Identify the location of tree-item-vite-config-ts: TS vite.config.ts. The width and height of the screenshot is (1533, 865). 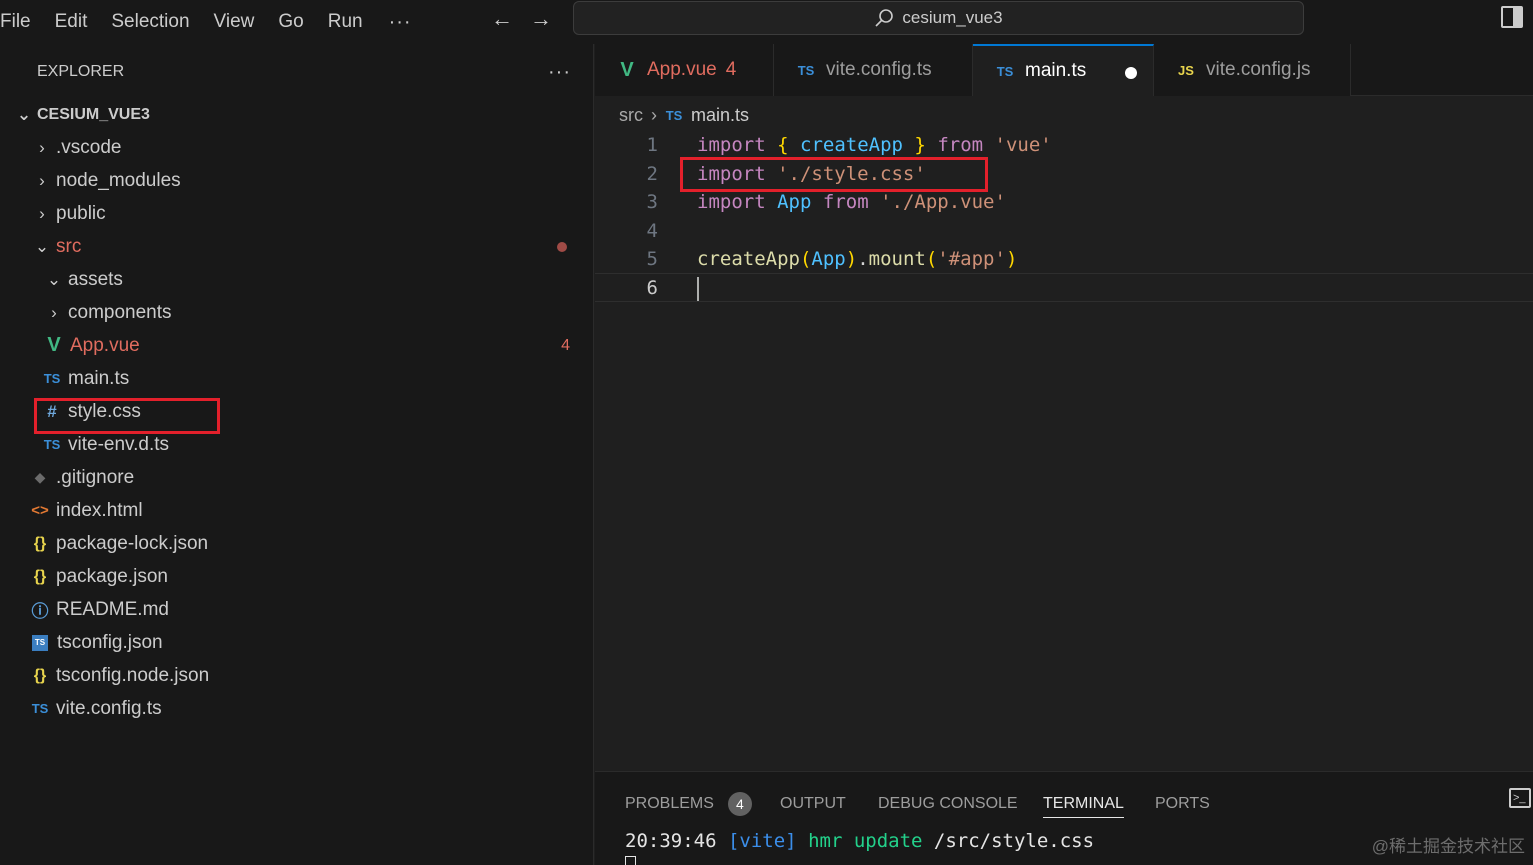
(301, 708).